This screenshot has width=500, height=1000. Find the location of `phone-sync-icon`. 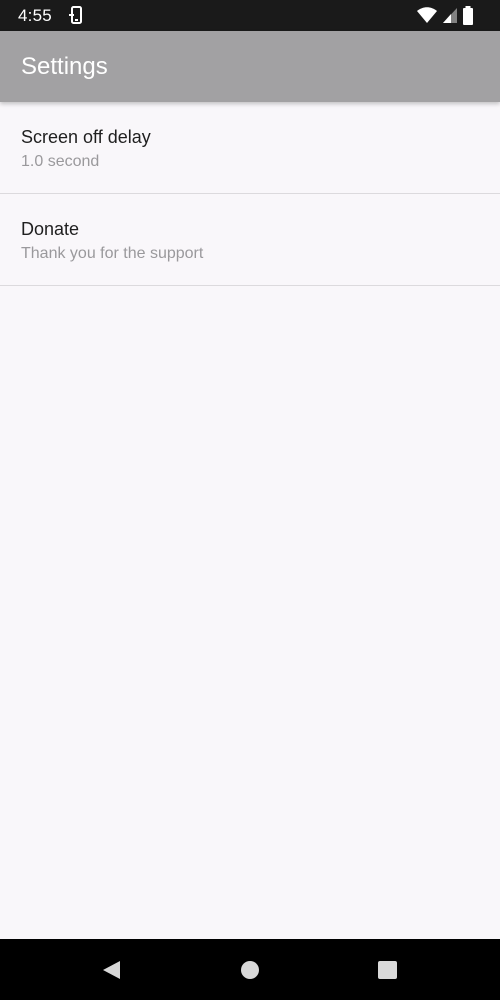

phone-sync-icon is located at coordinates (75, 15).